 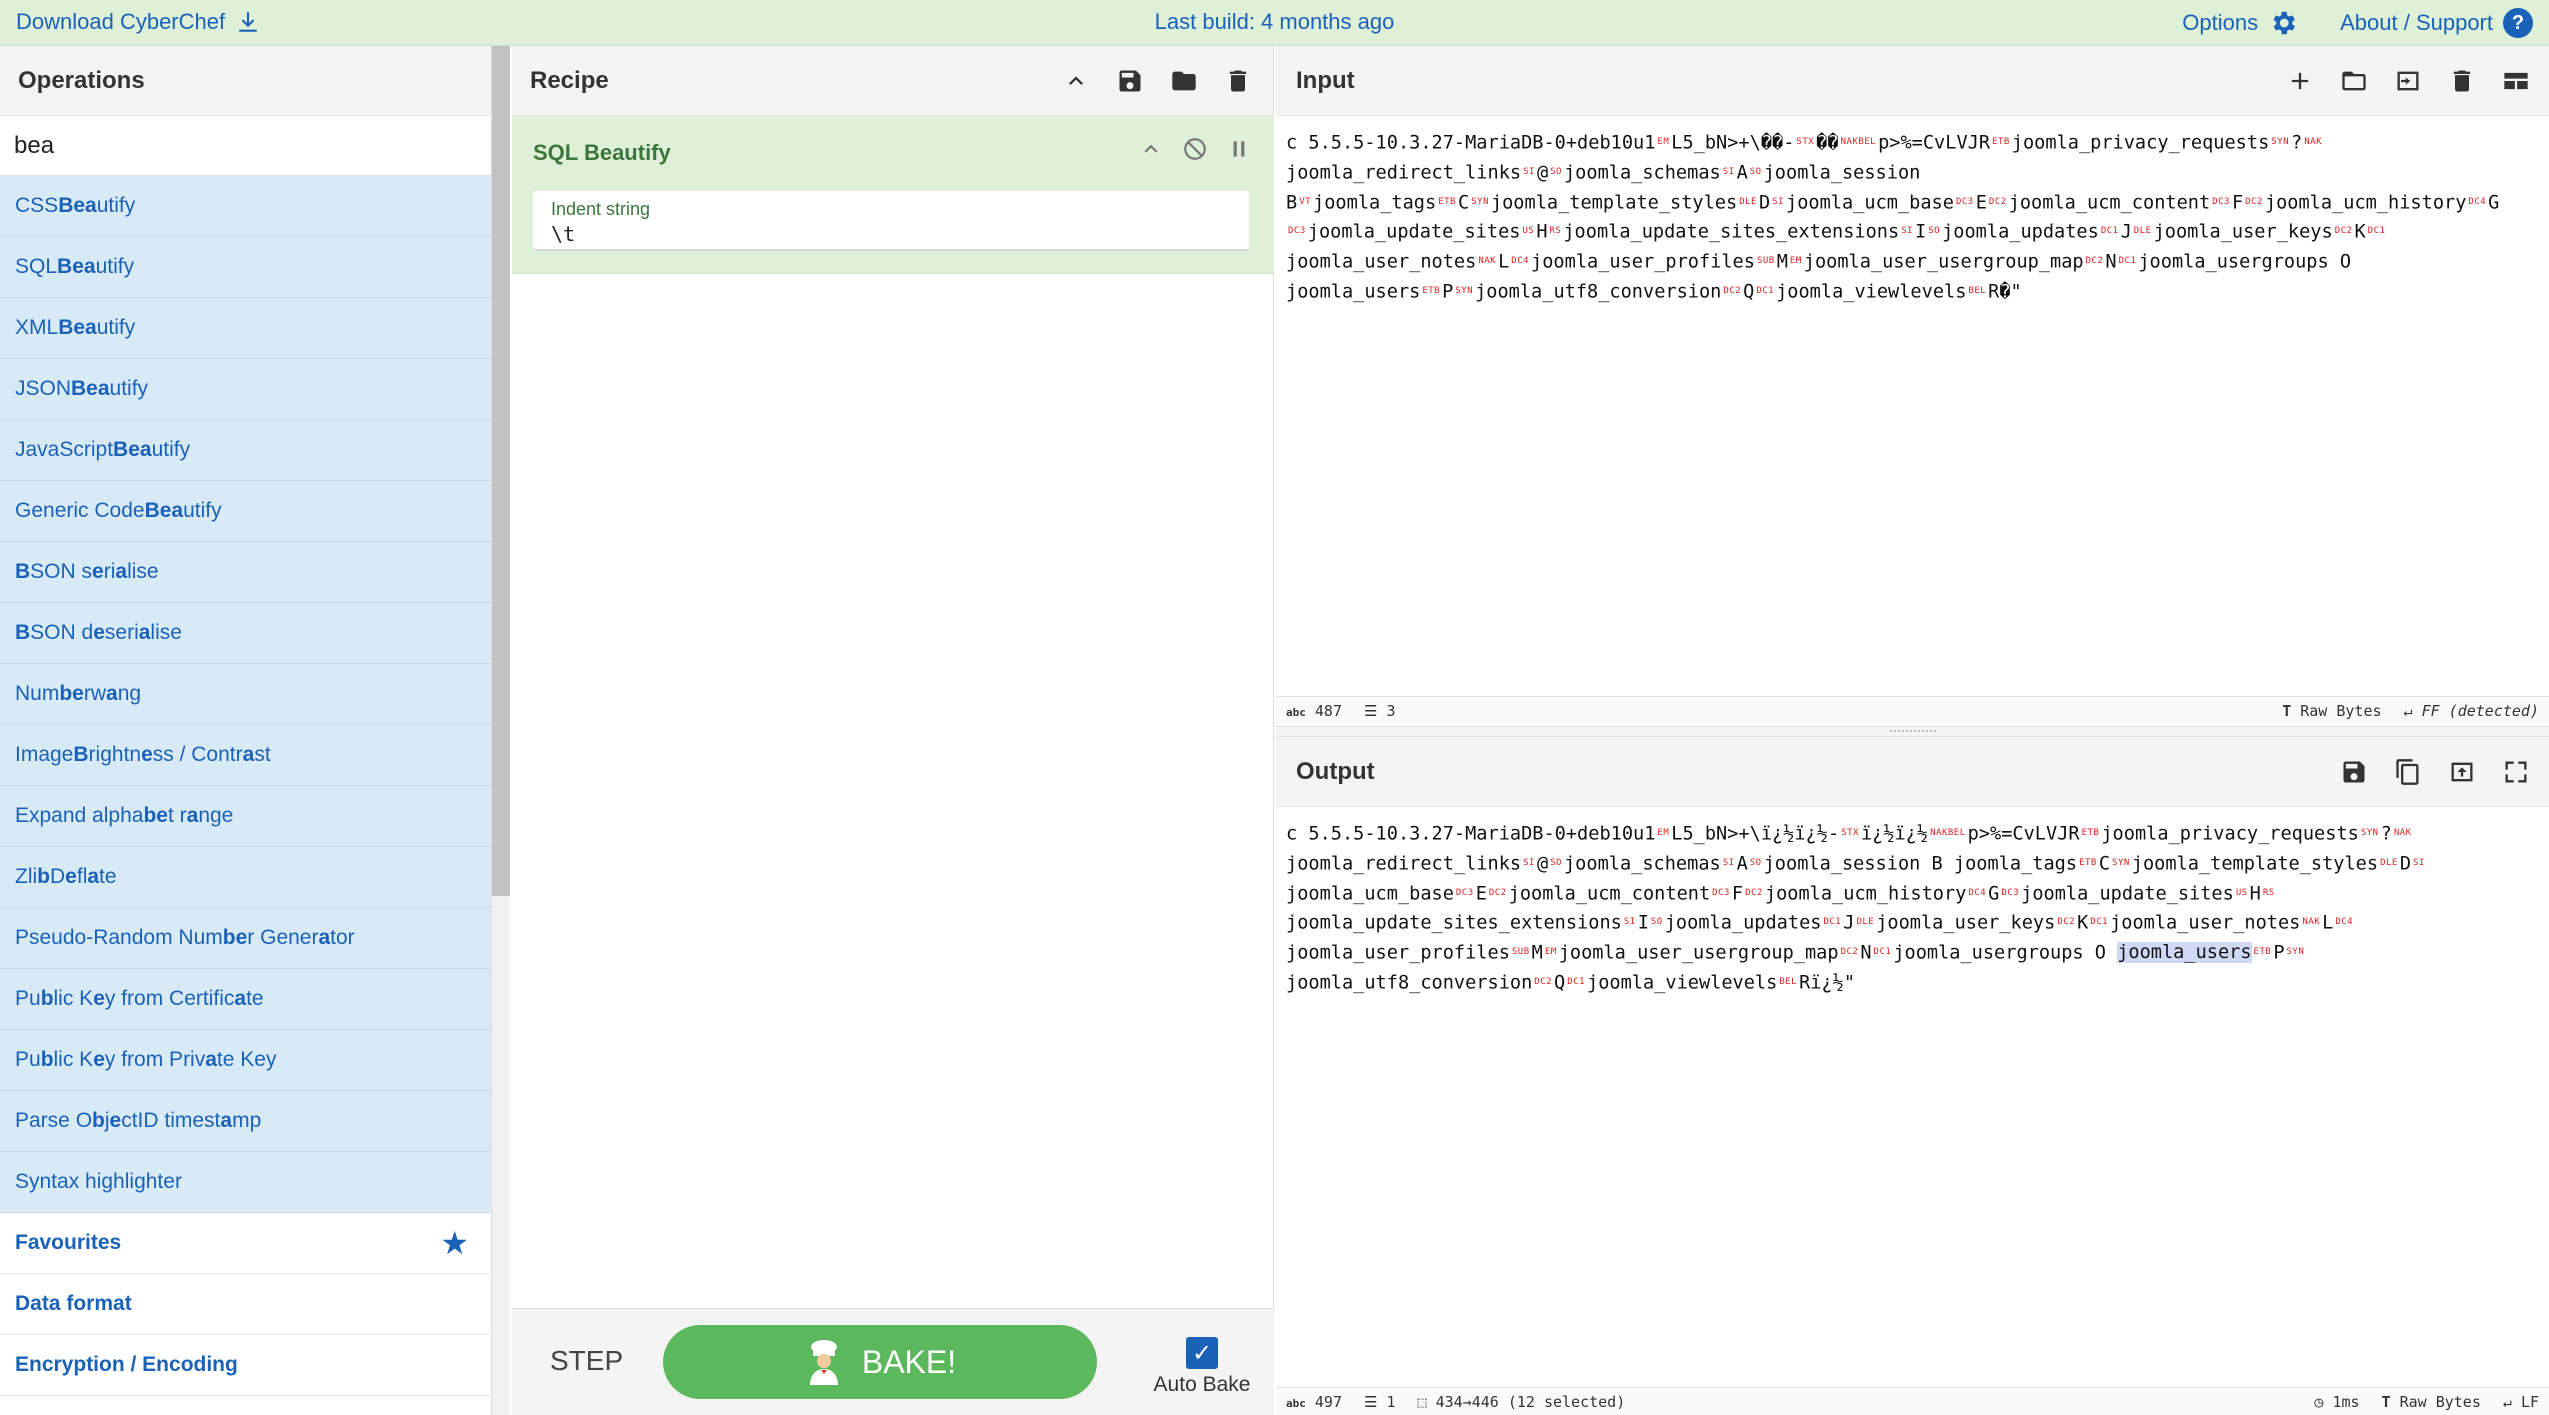 I want to click on operation-item: CSS Bea utify, so click(x=245, y=206).